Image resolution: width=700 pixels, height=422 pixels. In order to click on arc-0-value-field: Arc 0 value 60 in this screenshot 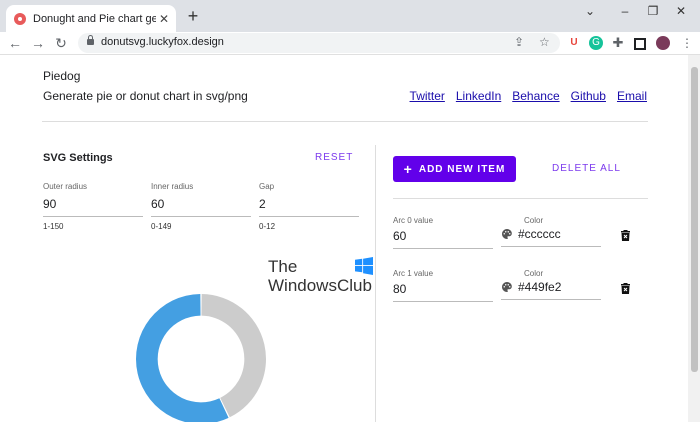, I will do `click(443, 232)`.